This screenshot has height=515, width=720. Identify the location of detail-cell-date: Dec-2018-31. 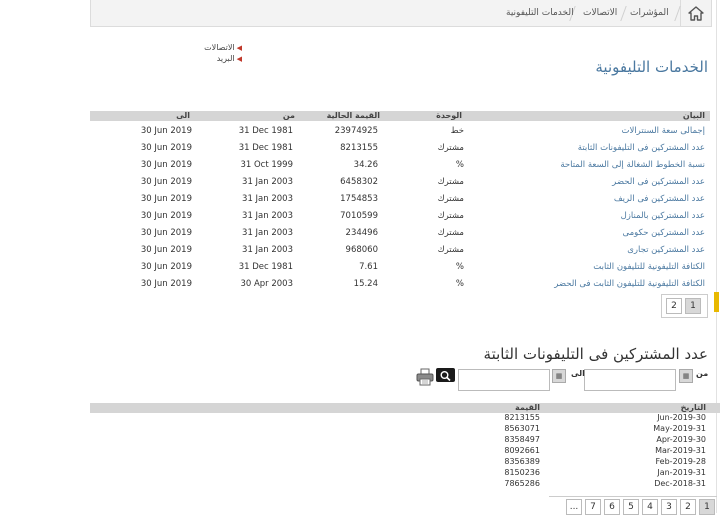
(680, 483).